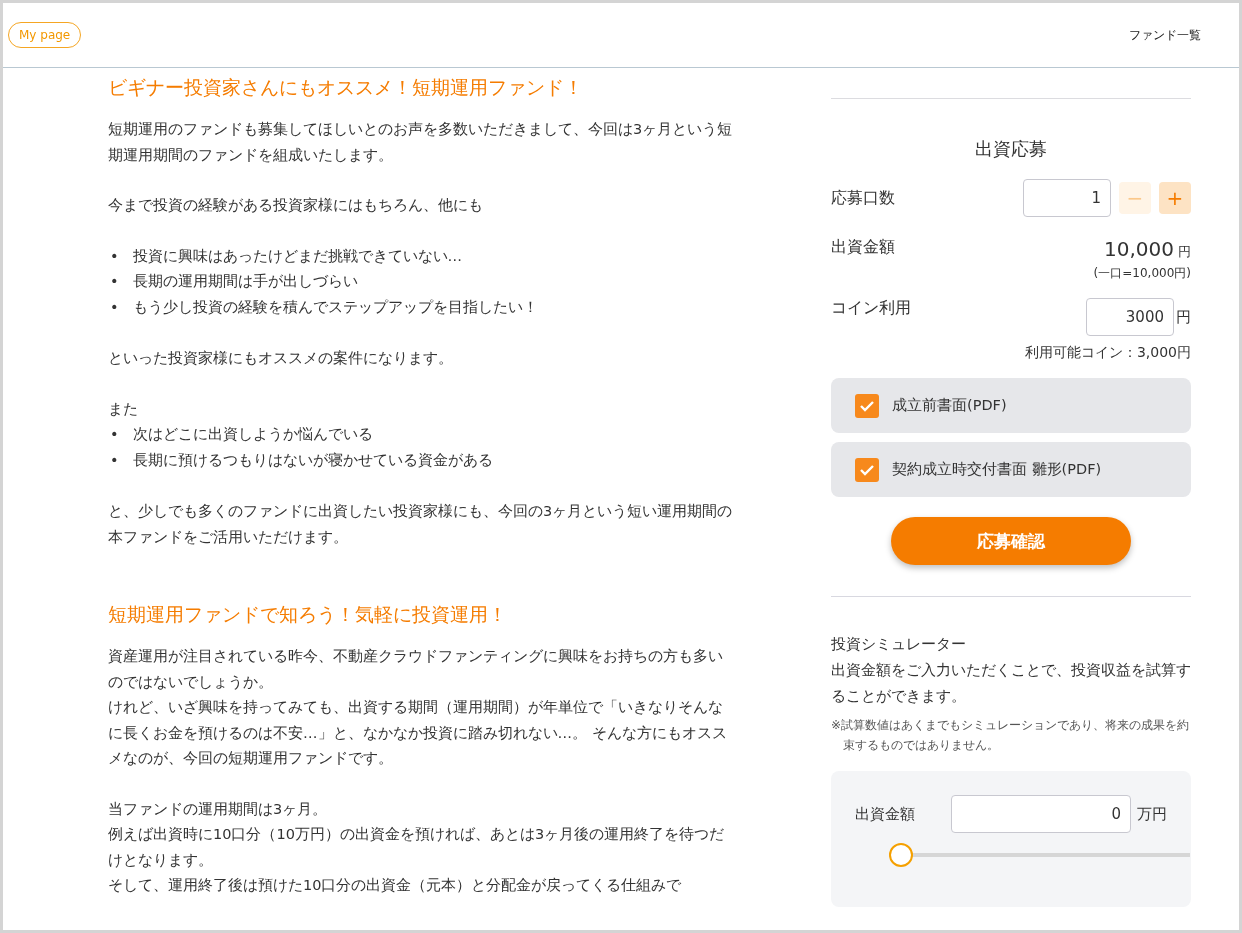 The width and height of the screenshot is (1242, 933). What do you see at coordinates (871, 308) in the screenshot?
I see `coin-label: コイン利用` at bounding box center [871, 308].